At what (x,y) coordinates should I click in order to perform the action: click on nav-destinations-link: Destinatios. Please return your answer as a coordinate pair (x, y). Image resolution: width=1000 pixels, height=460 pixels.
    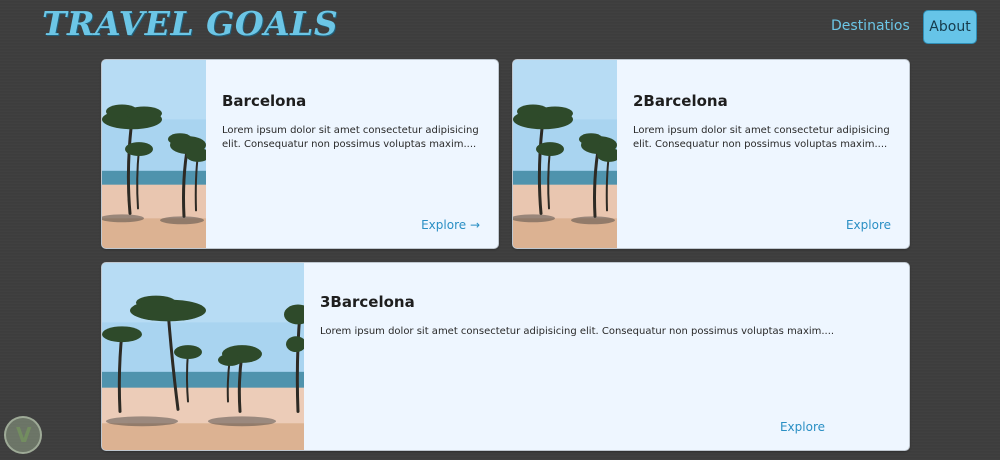
    Looking at the image, I should click on (870, 26).